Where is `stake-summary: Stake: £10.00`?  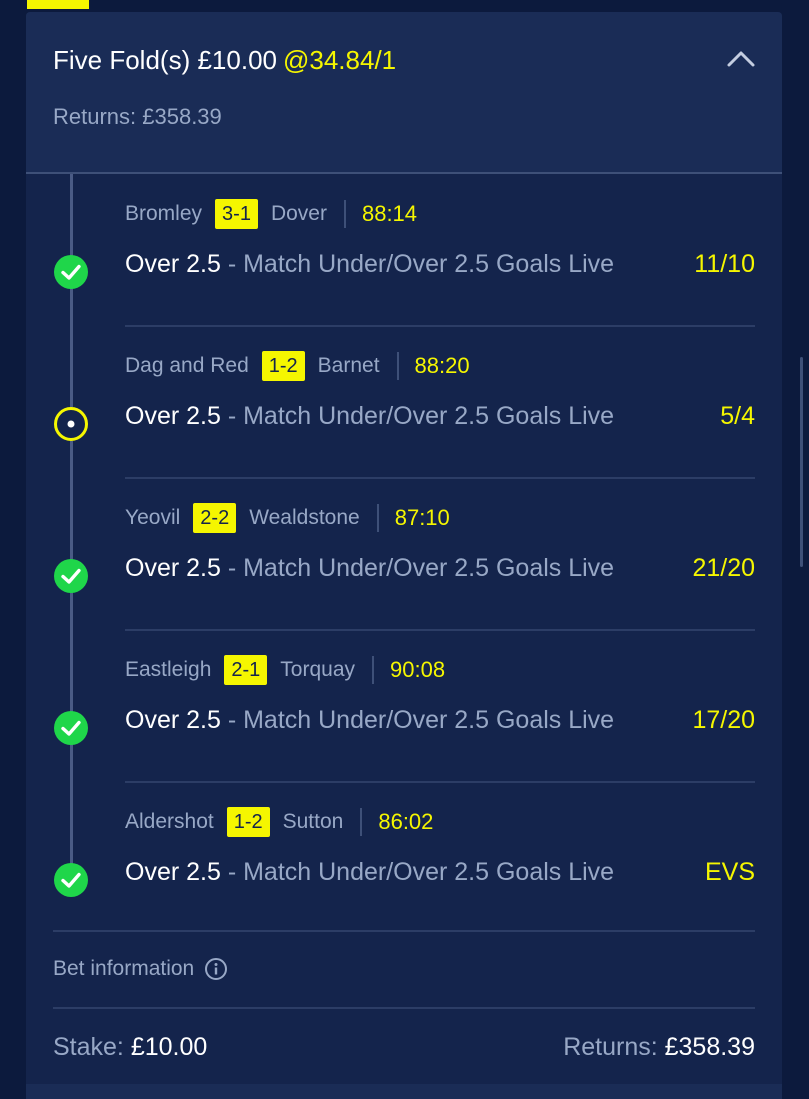
stake-summary: Stake: £10.00 is located at coordinates (130, 1047).